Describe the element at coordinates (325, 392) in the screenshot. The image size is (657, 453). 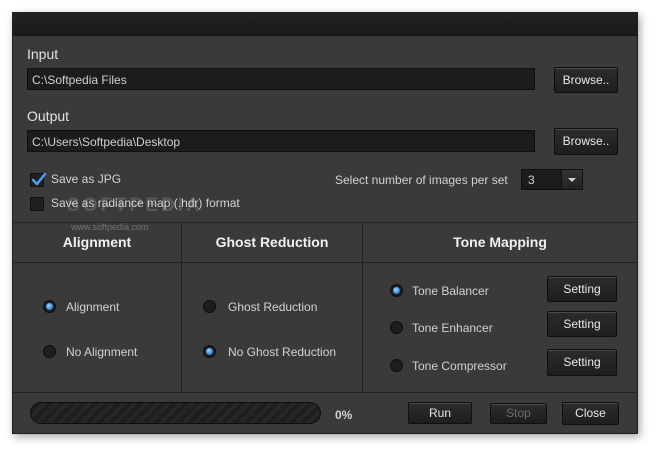
I see `footer-divider` at that location.